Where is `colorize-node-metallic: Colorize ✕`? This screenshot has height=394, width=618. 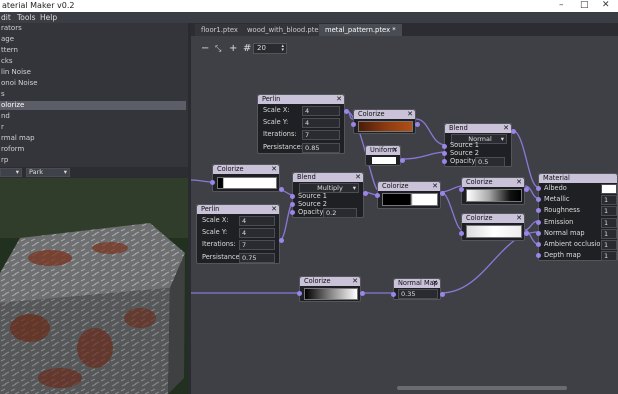
colorize-node-metallic: Colorize ✕ is located at coordinates (494, 191).